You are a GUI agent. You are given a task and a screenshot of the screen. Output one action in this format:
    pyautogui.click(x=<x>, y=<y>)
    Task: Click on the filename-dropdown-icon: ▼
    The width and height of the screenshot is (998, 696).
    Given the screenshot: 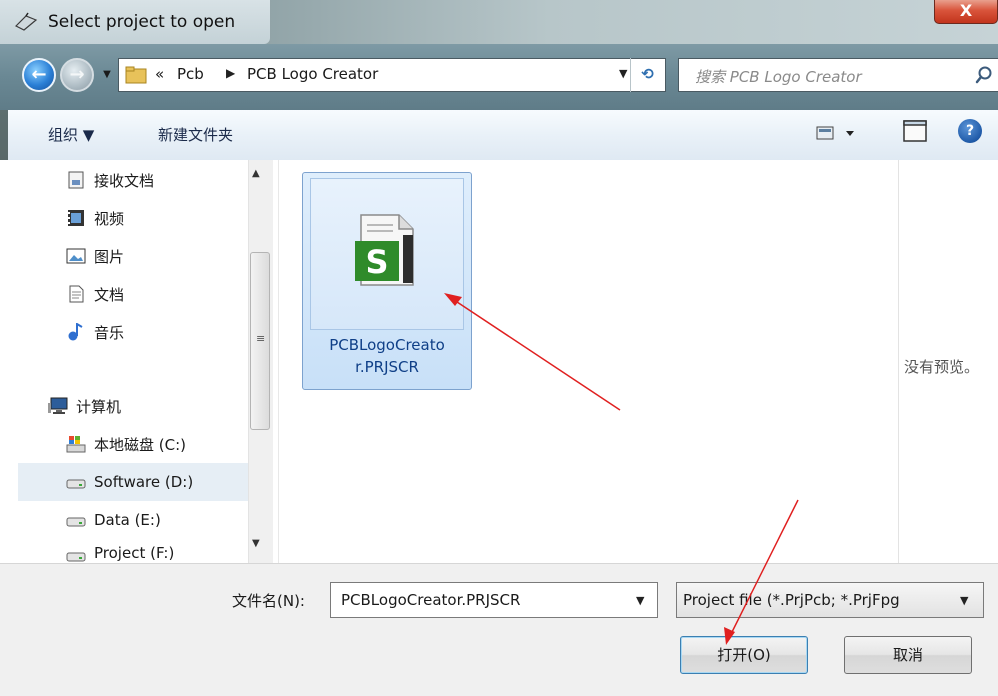 What is the action you would take?
    pyautogui.click(x=640, y=600)
    